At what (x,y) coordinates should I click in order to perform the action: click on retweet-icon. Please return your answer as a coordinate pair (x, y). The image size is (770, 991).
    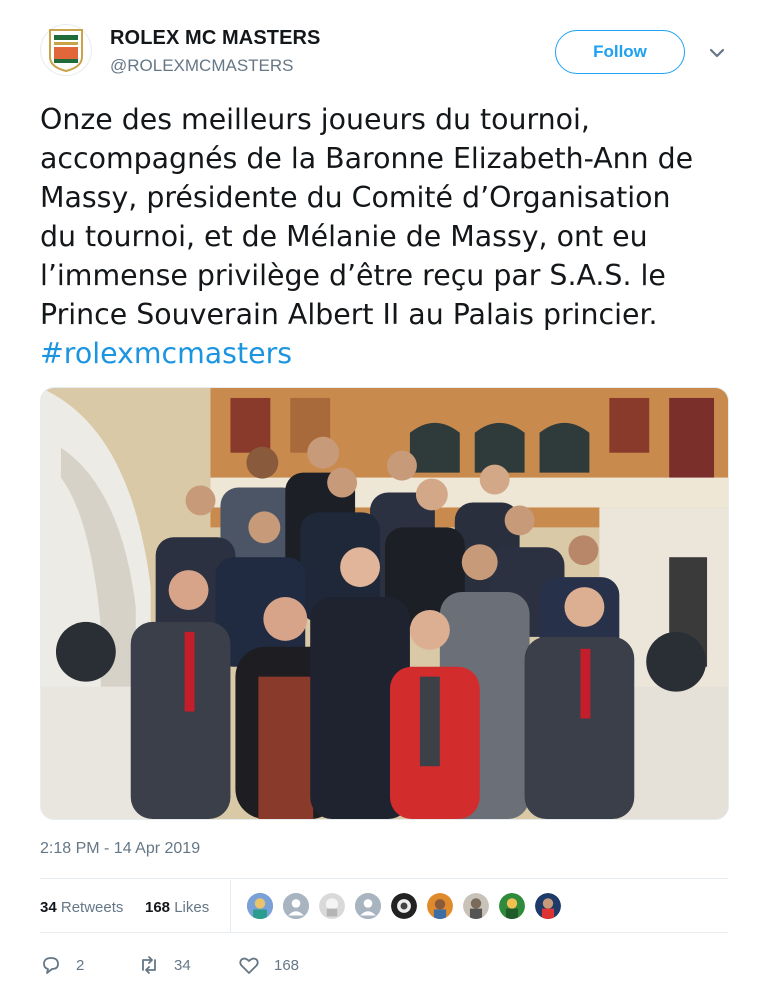
    Looking at the image, I should click on (149, 965).